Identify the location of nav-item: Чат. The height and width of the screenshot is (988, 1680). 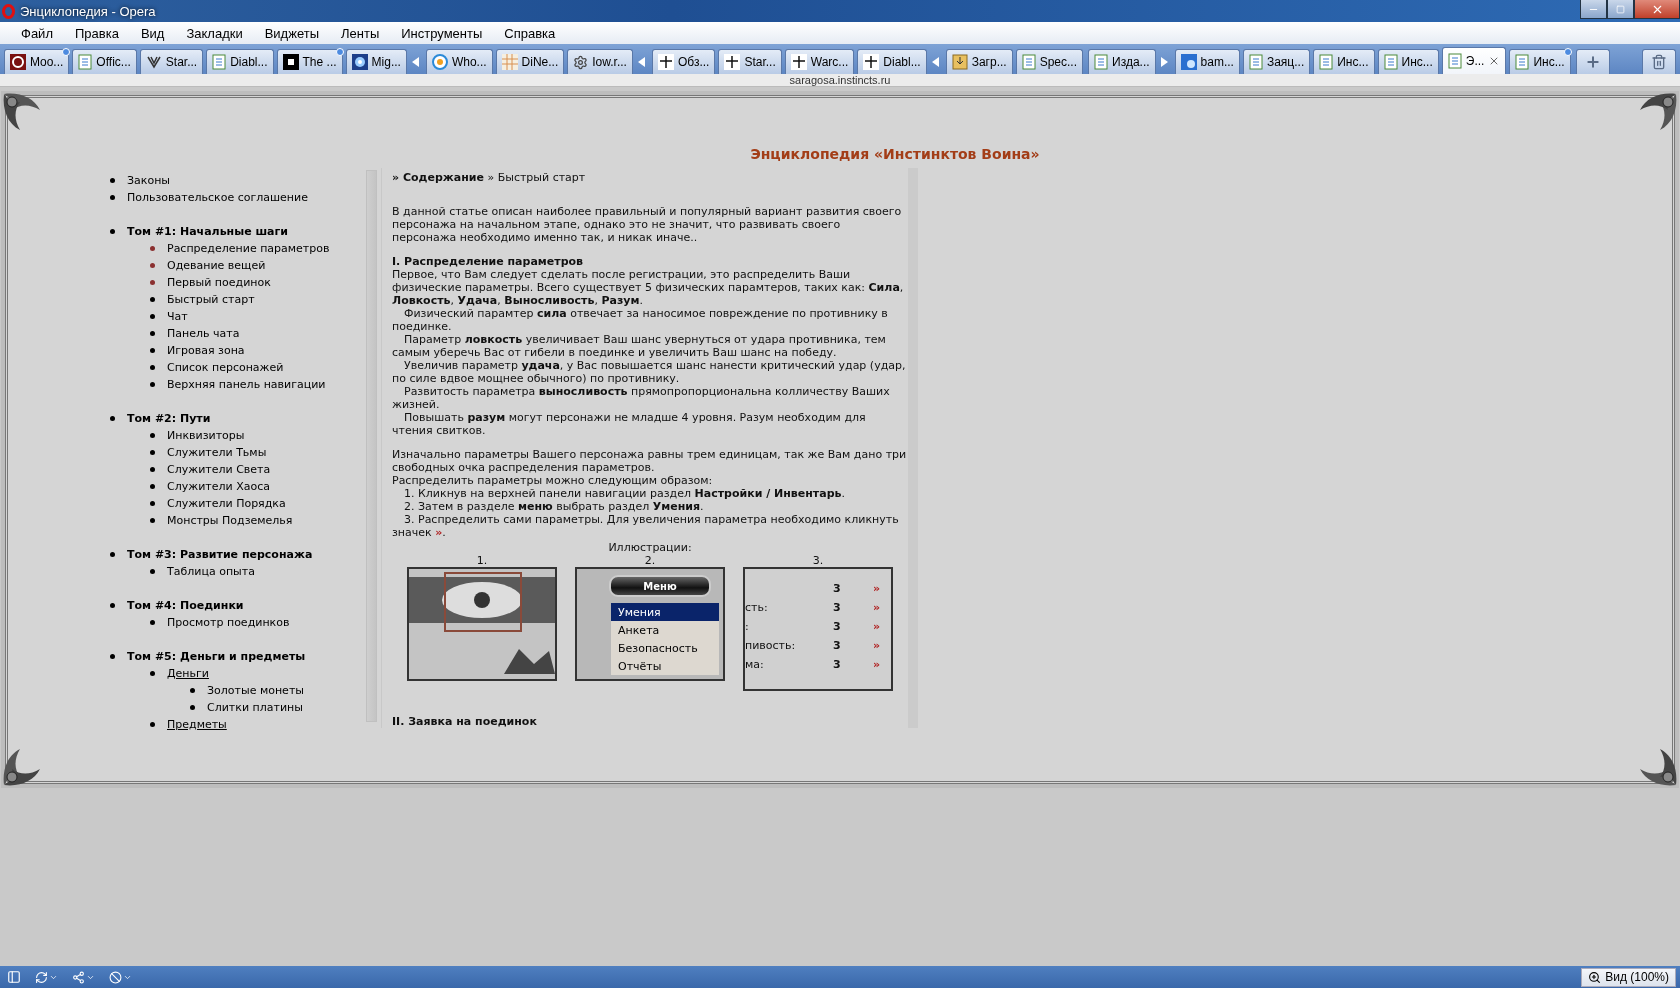
(177, 316).